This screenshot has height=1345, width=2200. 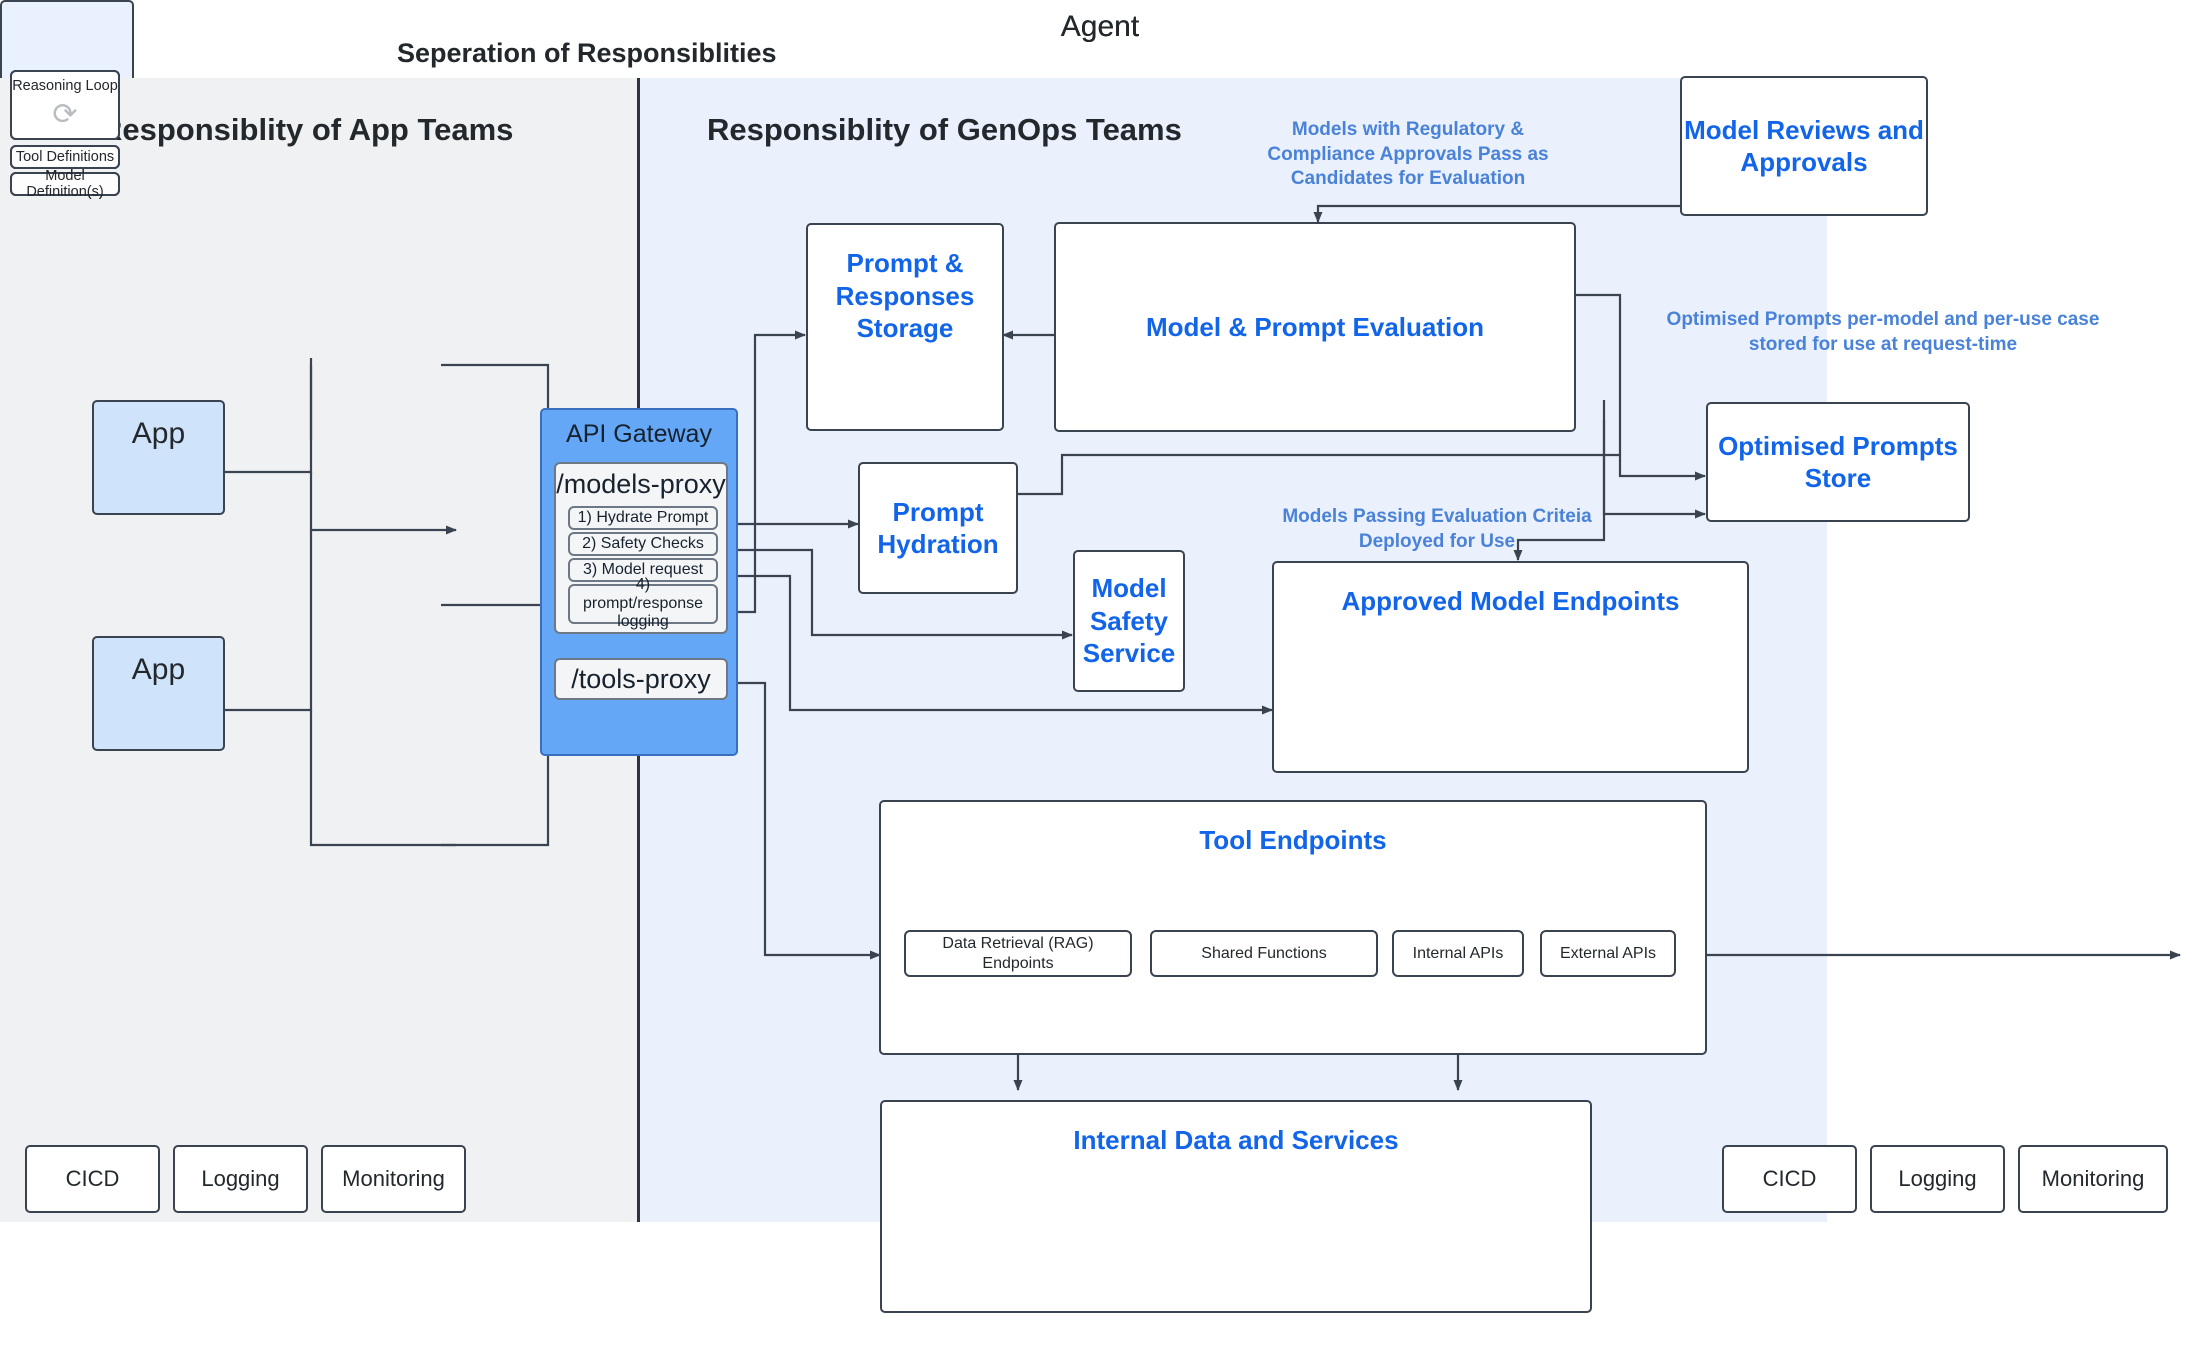 I want to click on model-safety-service-box: Model Safety Service, so click(x=1129, y=621).